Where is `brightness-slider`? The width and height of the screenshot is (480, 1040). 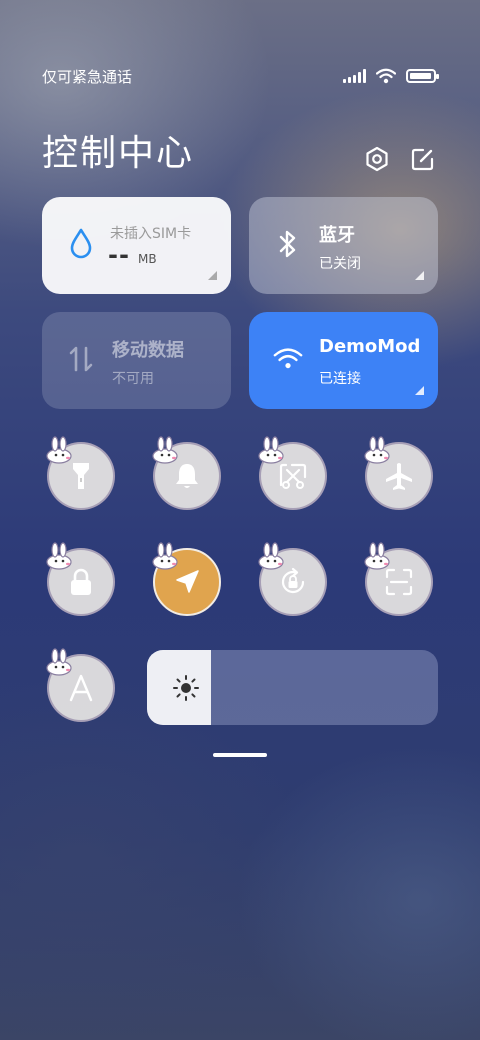 brightness-slider is located at coordinates (292, 687).